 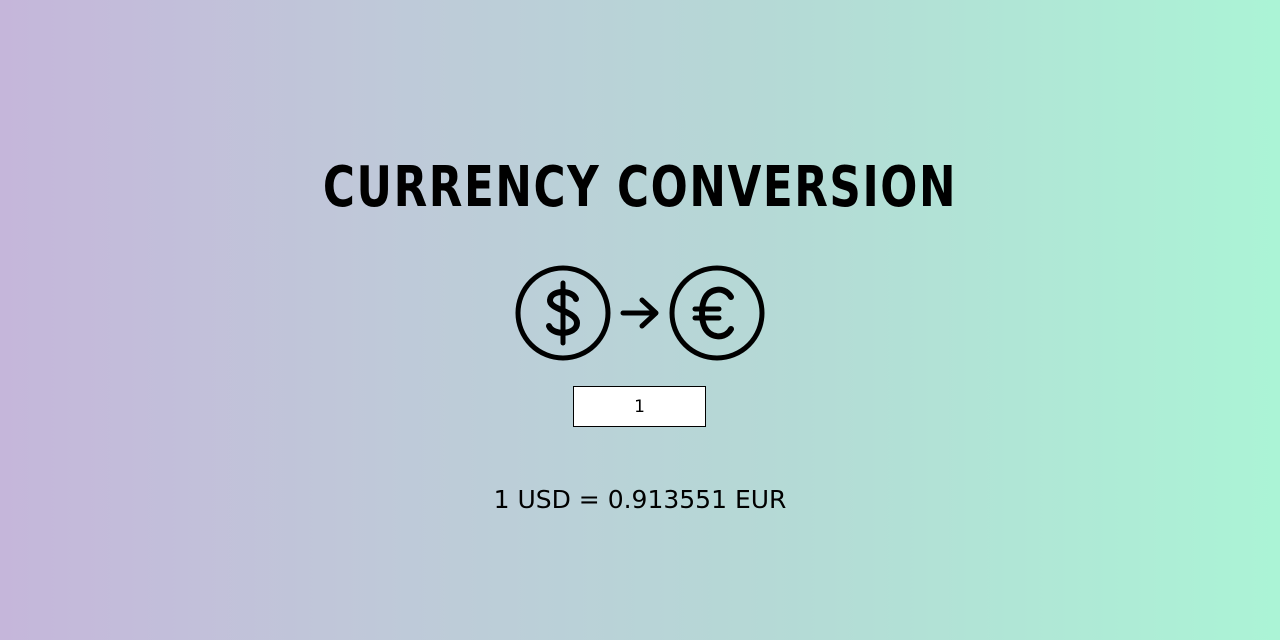 What do you see at coordinates (640, 187) in the screenshot?
I see `page-title: CURRENCY CONVERSION` at bounding box center [640, 187].